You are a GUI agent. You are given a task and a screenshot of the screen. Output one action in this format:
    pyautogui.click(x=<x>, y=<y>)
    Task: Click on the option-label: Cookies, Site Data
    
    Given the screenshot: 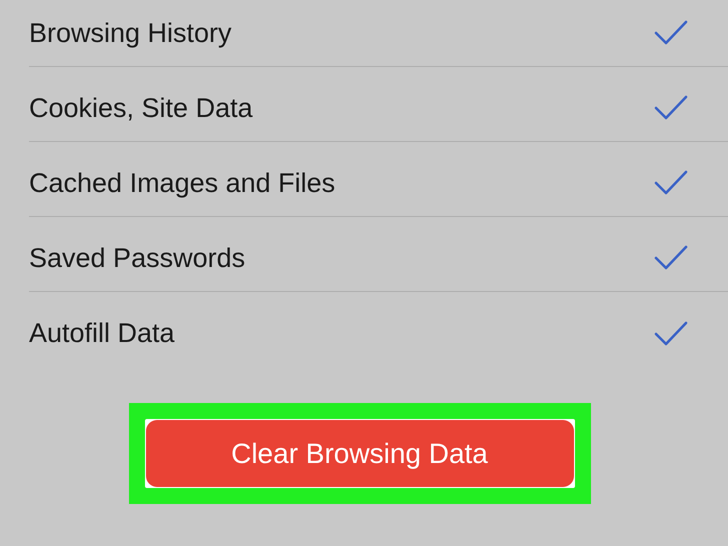 What is the action you would take?
    pyautogui.click(x=141, y=108)
    